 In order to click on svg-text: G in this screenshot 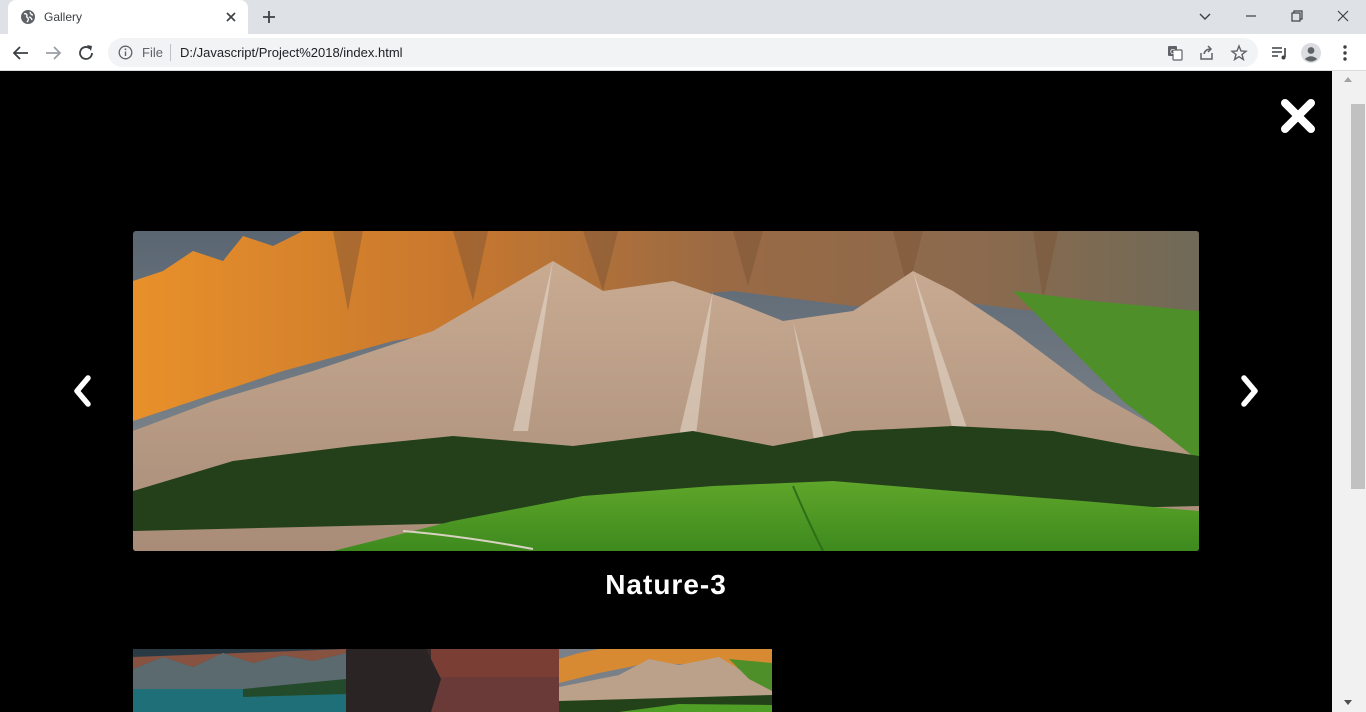, I will do `click(1172, 52)`.